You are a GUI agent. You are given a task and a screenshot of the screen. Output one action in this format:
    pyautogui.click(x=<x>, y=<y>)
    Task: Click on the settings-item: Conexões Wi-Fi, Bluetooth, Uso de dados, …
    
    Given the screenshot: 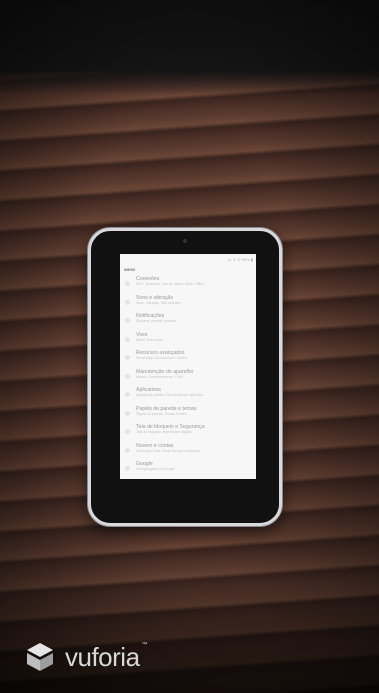 What is the action you would take?
    pyautogui.click(x=188, y=285)
    